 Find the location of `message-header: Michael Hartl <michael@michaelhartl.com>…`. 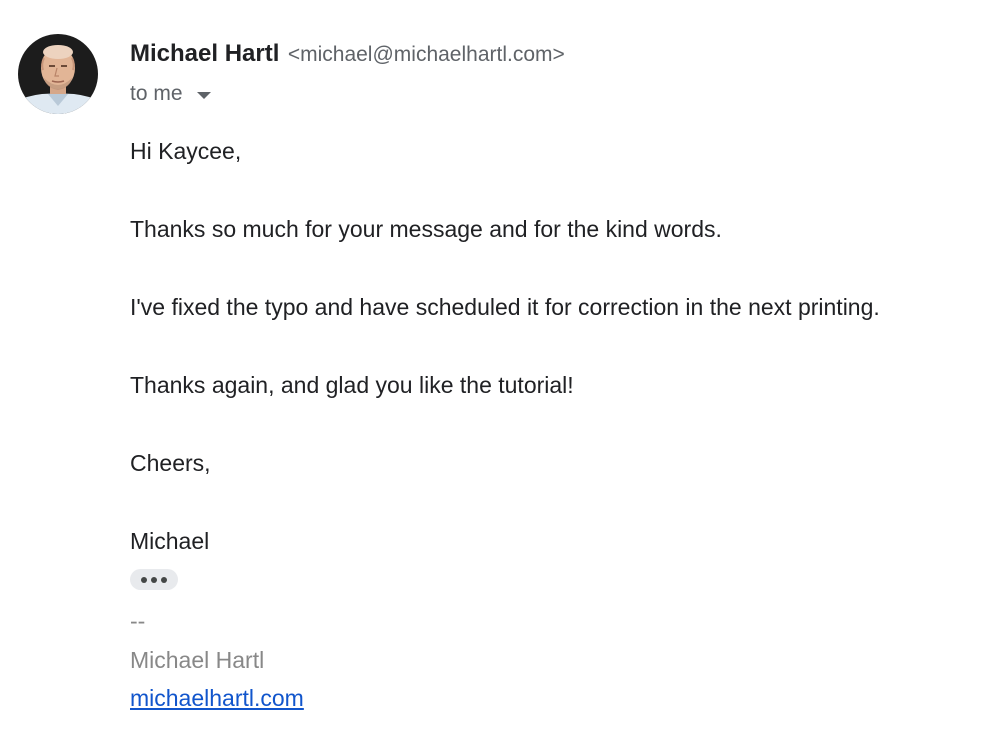

message-header: Michael Hartl <michael@michaelhartl.com>… is located at coordinates (347, 72).